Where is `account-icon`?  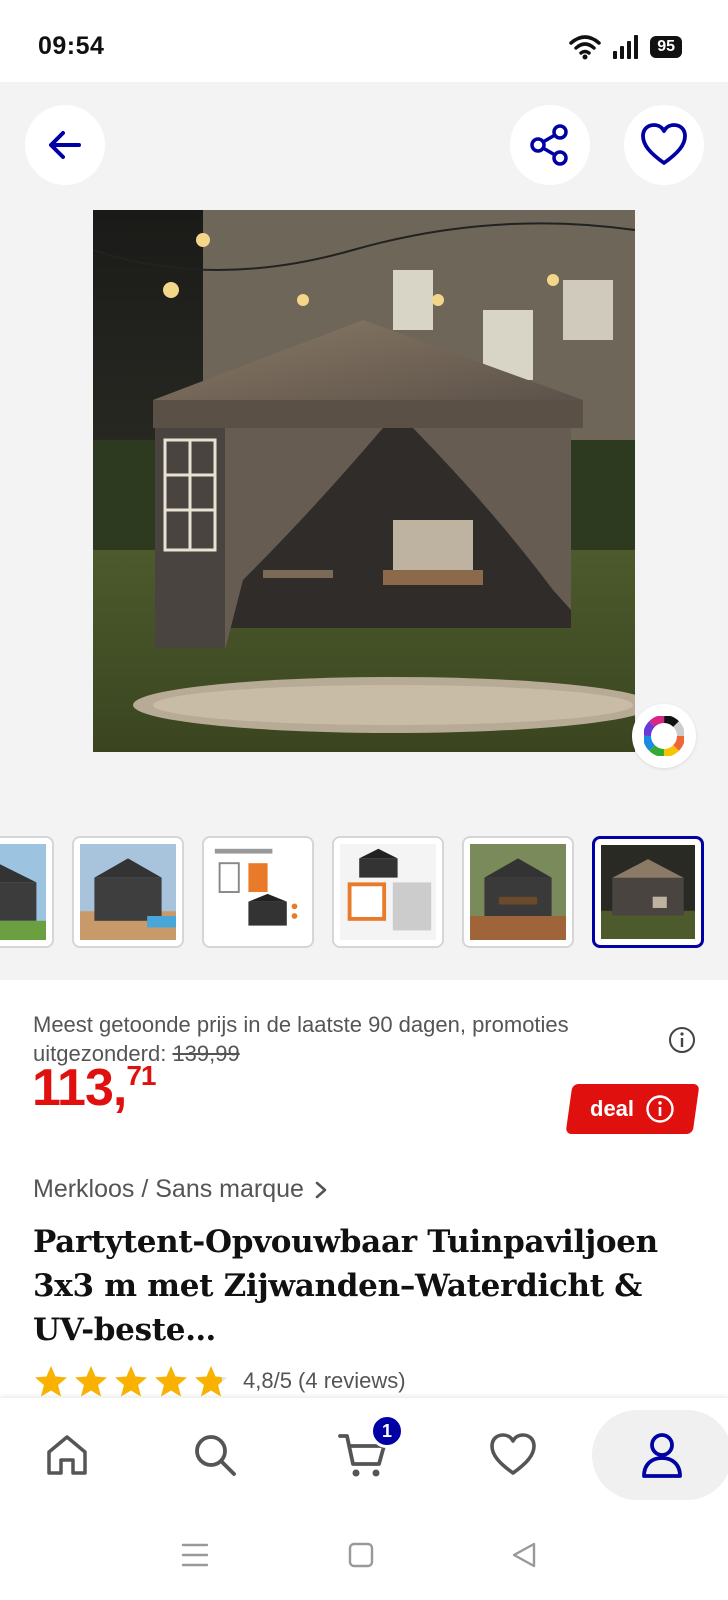 account-icon is located at coordinates (662, 1455).